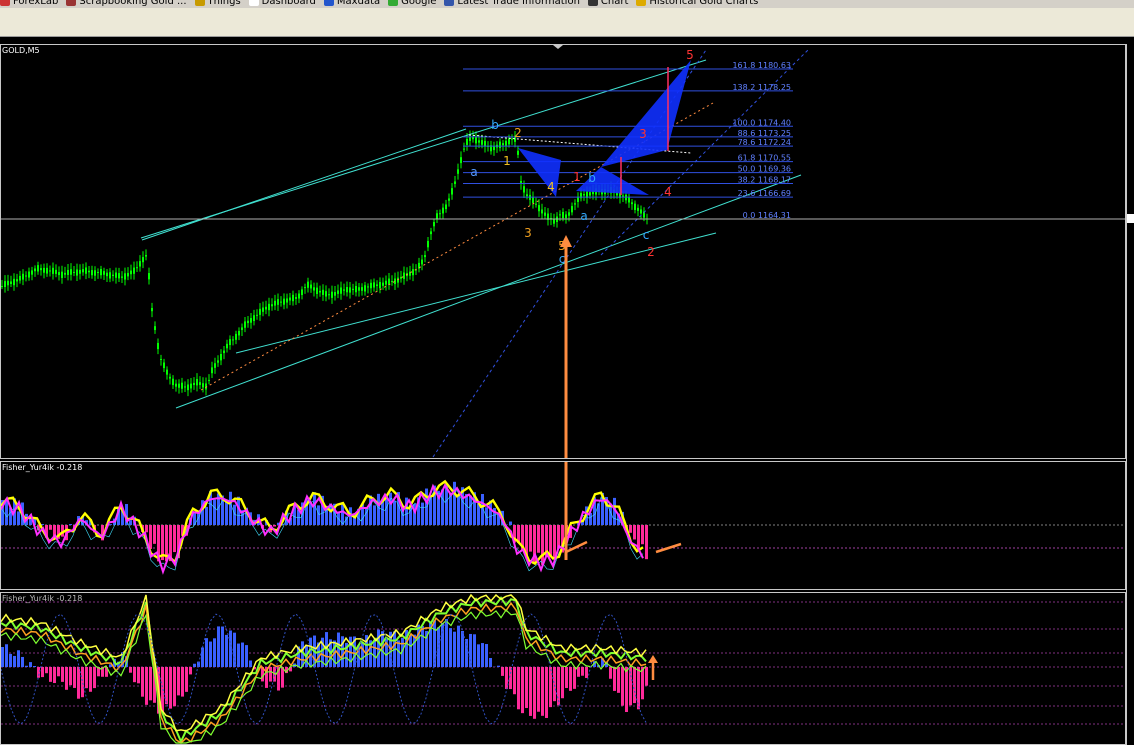 This screenshot has width=1134, height=745. What do you see at coordinates (764, 142) in the screenshot?
I see `fib-label: 78.6 1172.24` at bounding box center [764, 142].